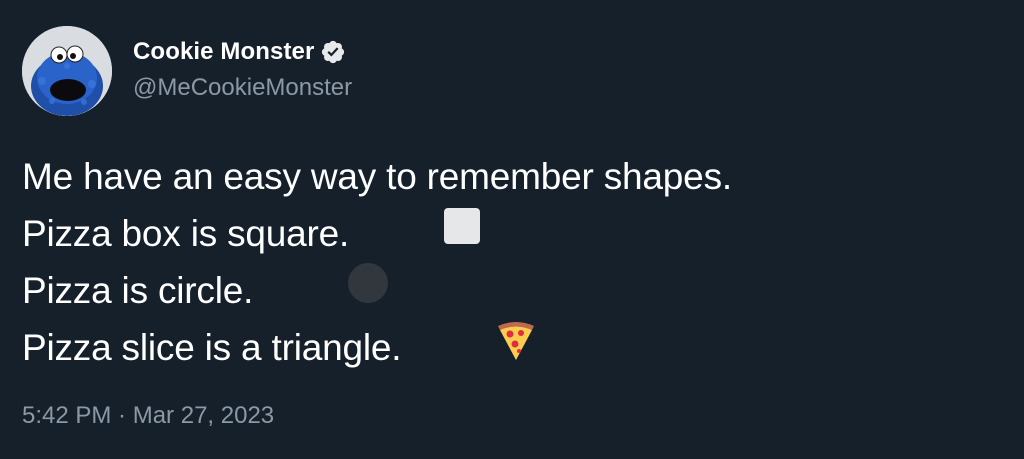  What do you see at coordinates (223, 52) in the screenshot?
I see `author-display-name: Cookie Monster` at bounding box center [223, 52].